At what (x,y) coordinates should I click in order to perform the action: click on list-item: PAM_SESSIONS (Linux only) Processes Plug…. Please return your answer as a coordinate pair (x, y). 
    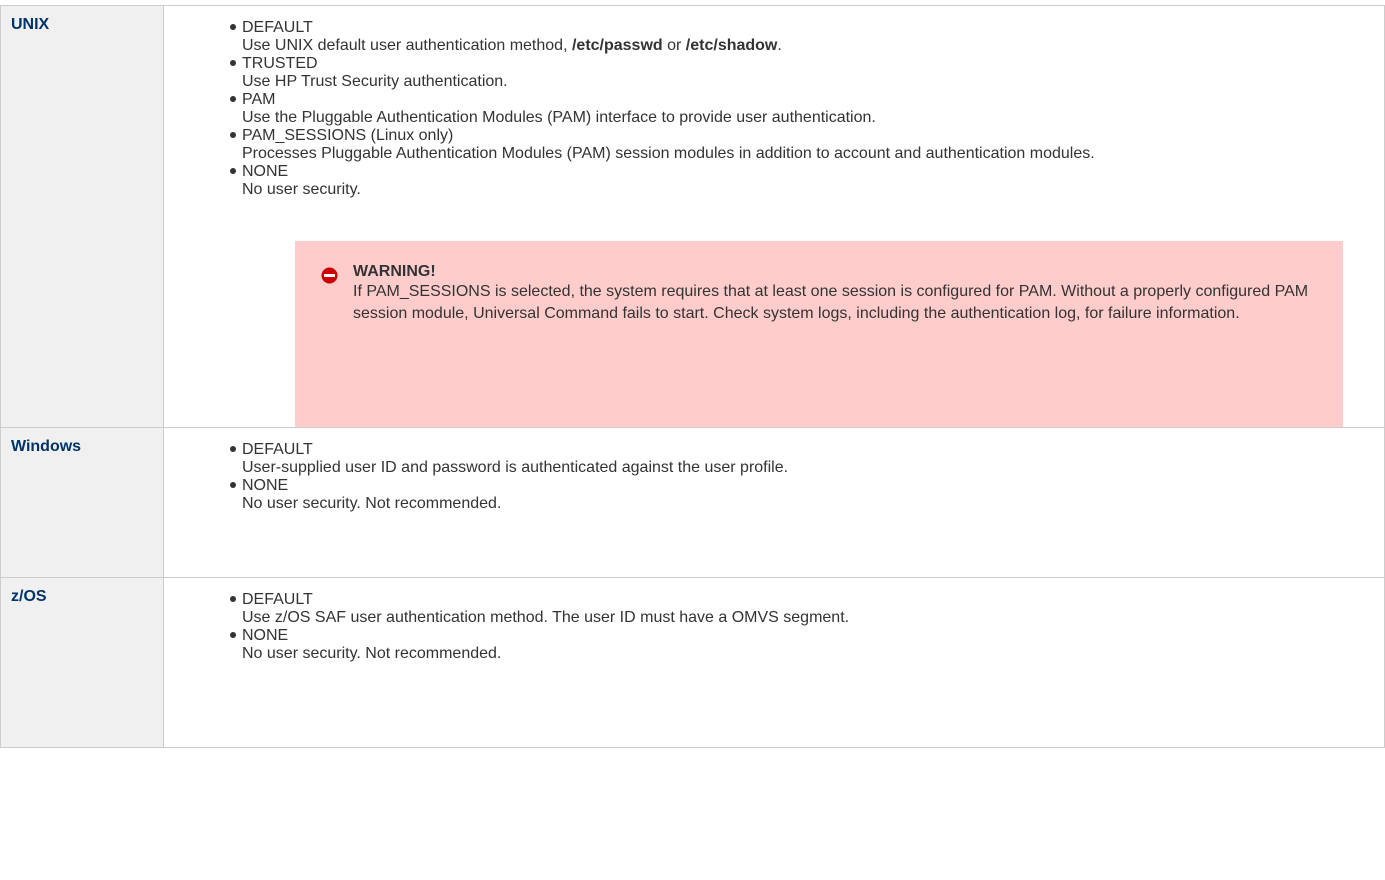
    Looking at the image, I should click on (807, 145).